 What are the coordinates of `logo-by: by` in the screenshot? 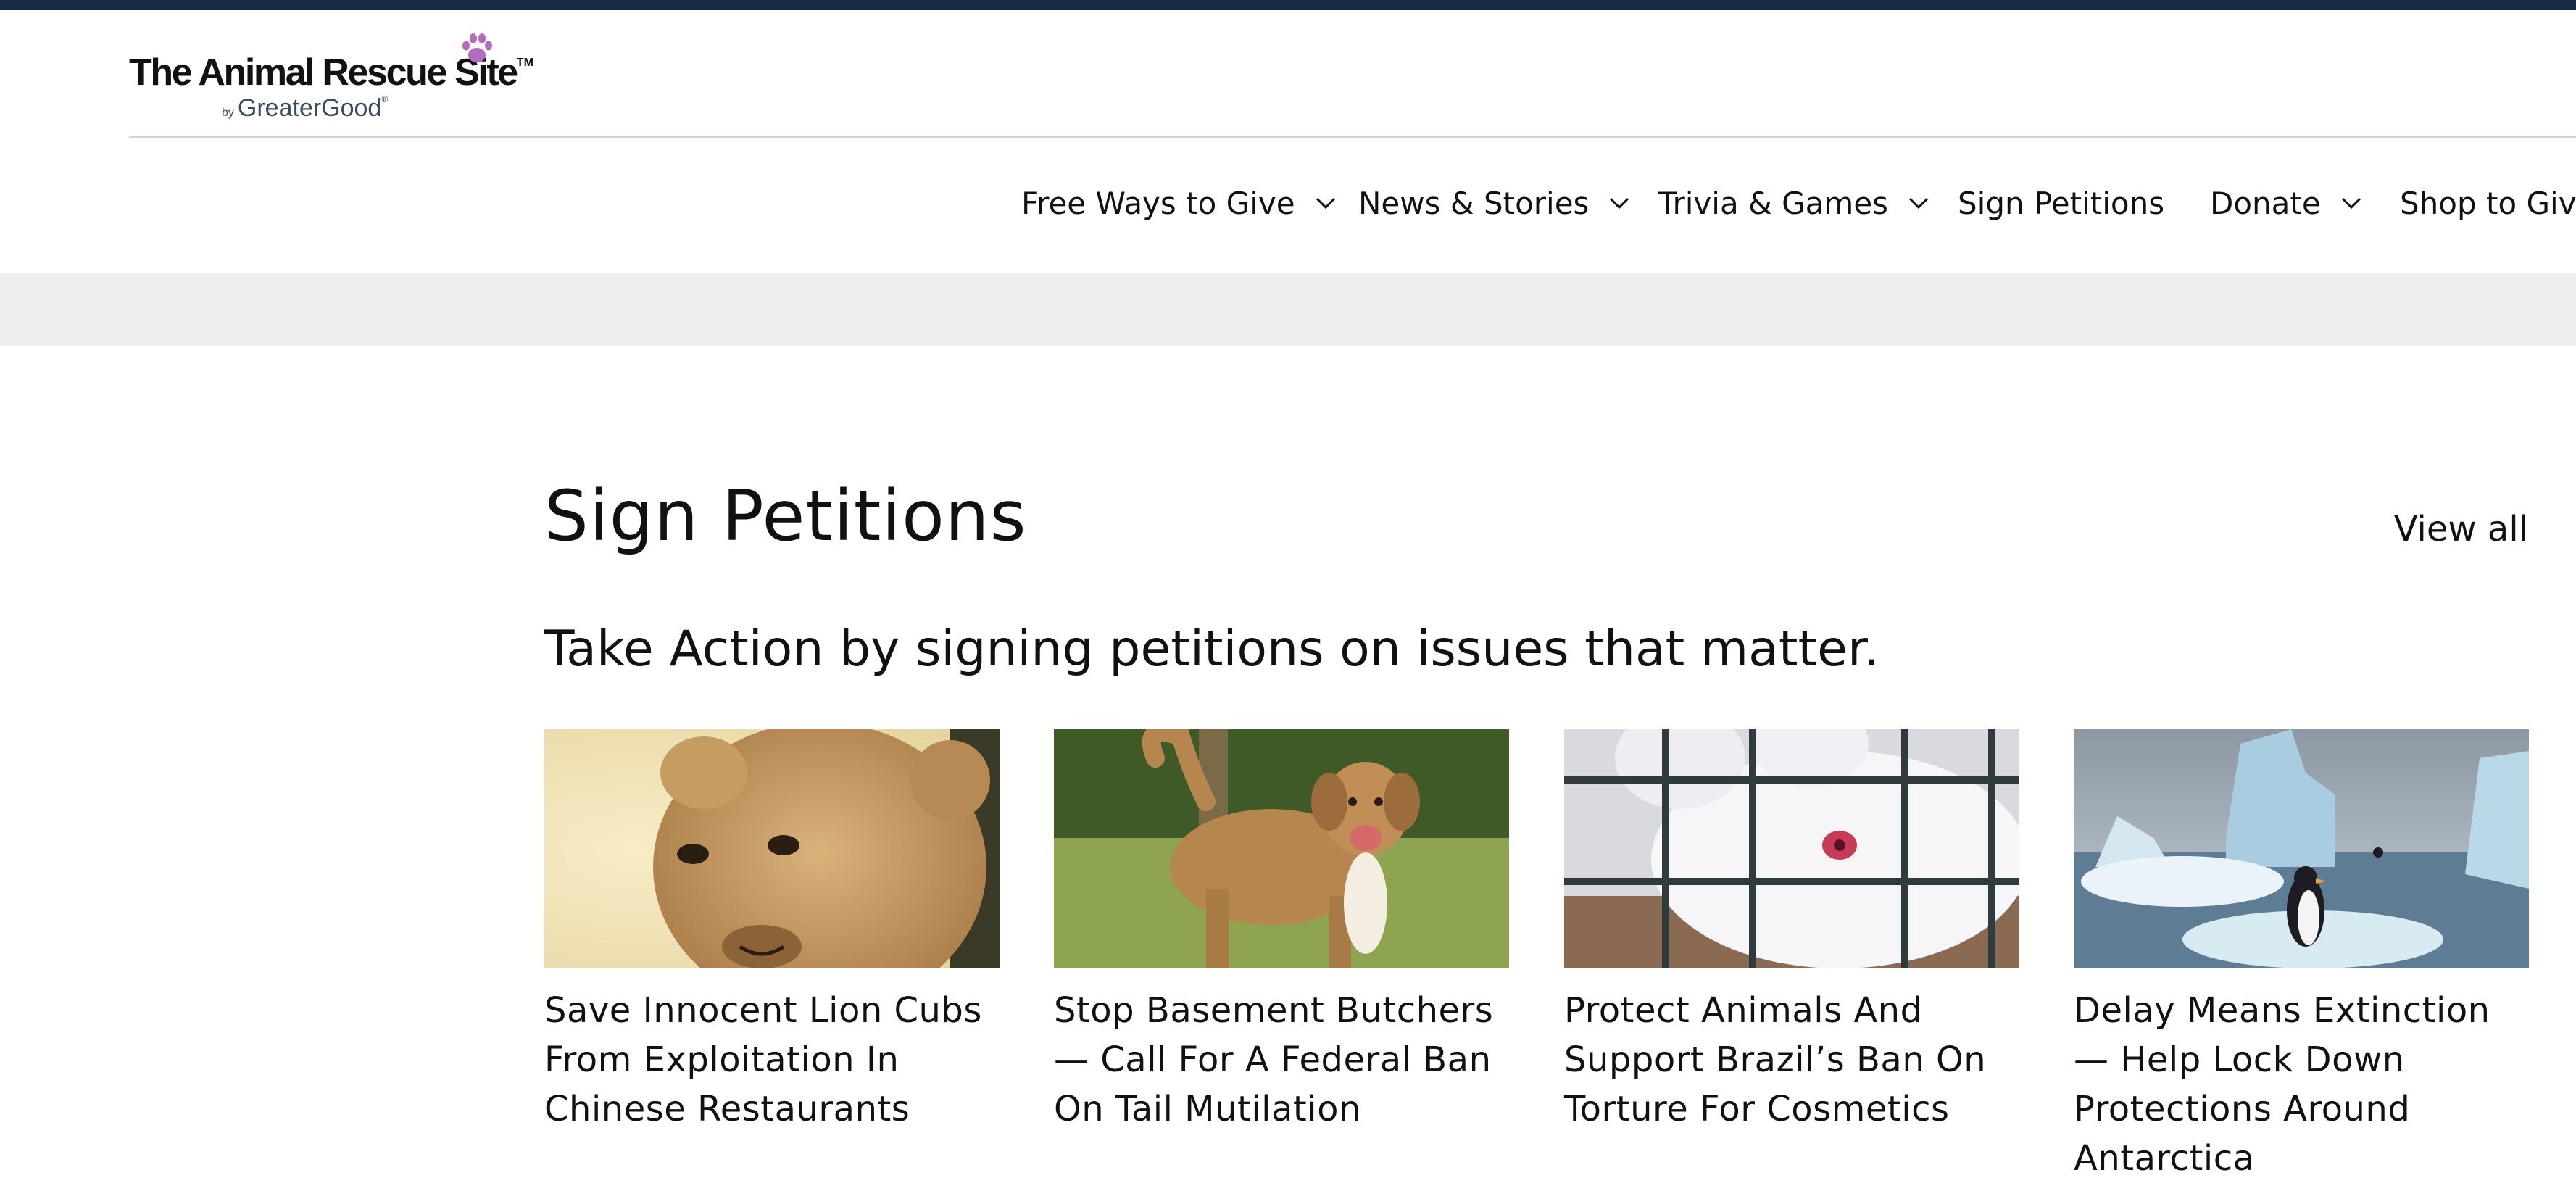 It's located at (228, 113).